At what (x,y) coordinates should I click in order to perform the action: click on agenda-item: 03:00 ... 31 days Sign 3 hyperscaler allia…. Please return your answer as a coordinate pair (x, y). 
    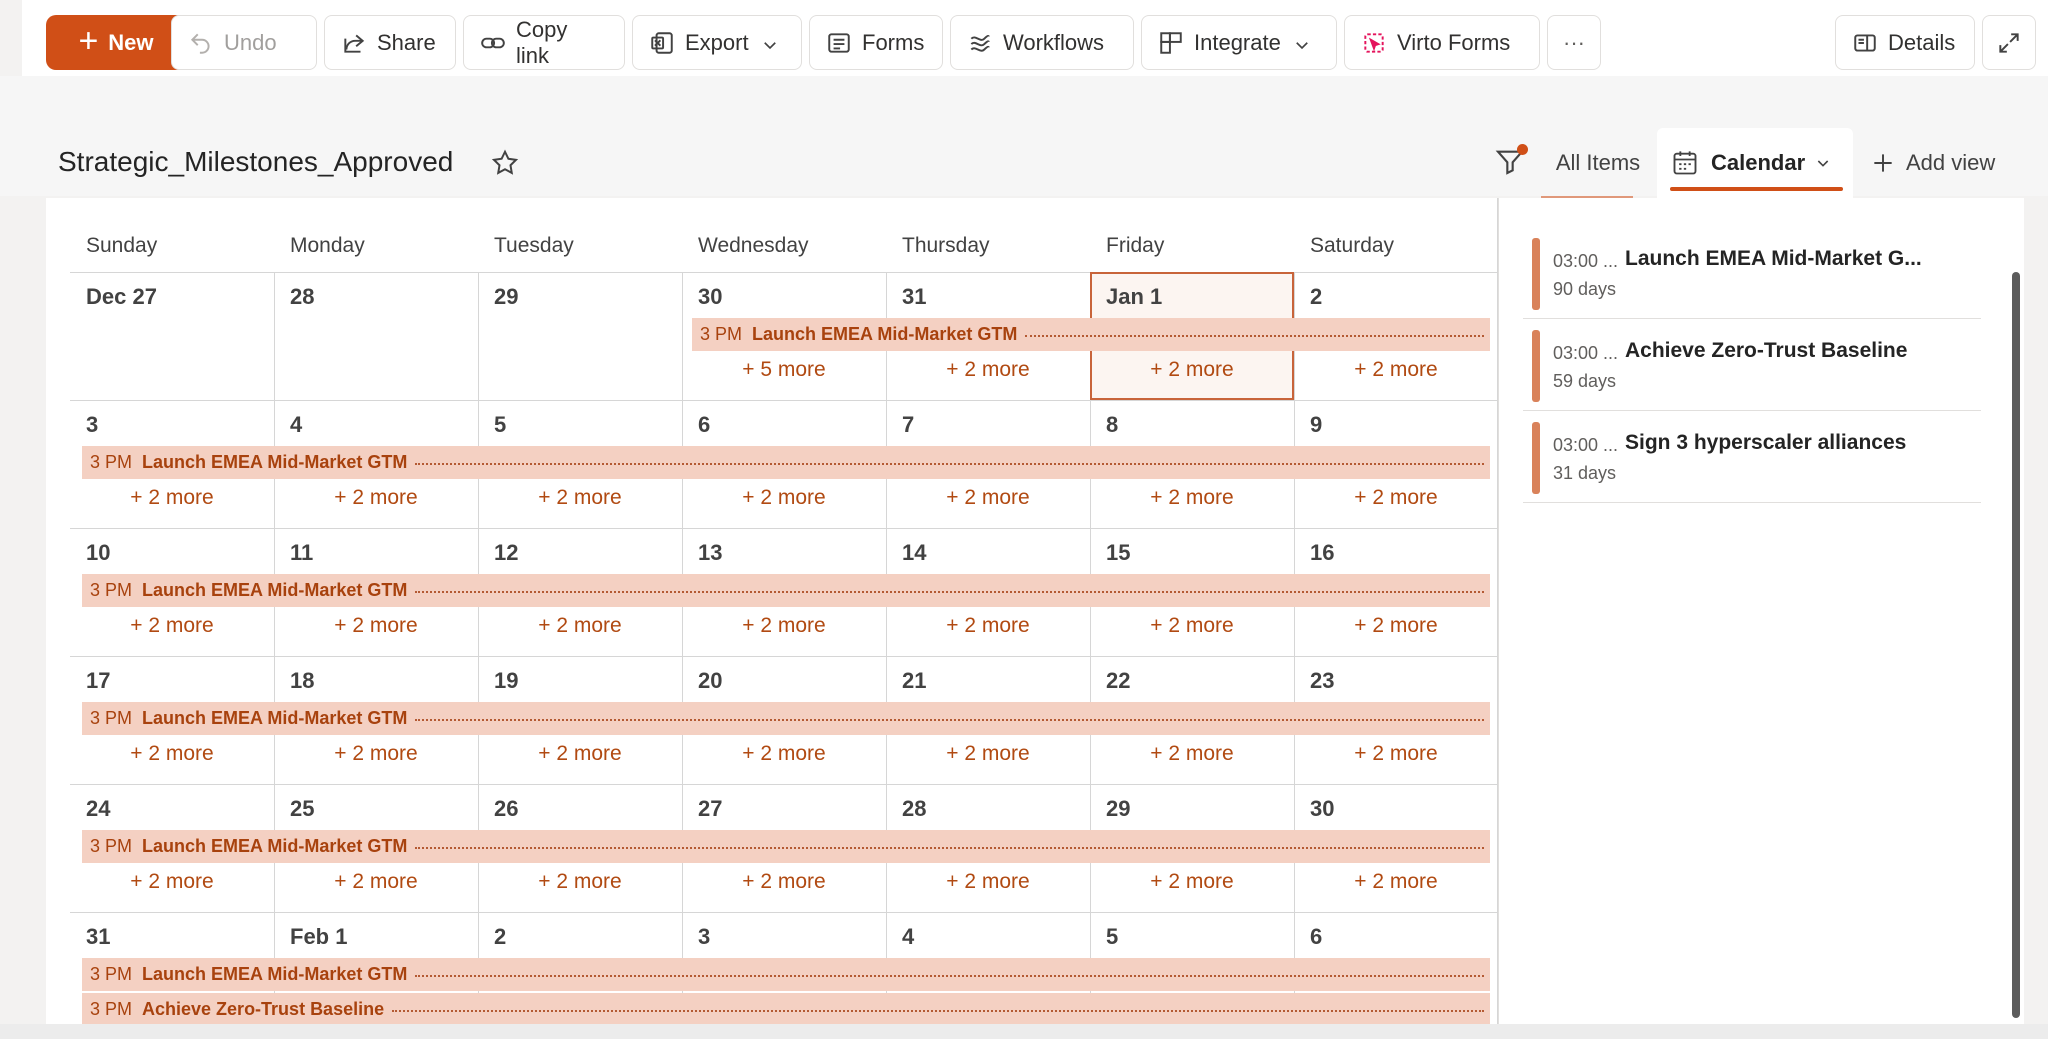
    Looking at the image, I should click on (1752, 458).